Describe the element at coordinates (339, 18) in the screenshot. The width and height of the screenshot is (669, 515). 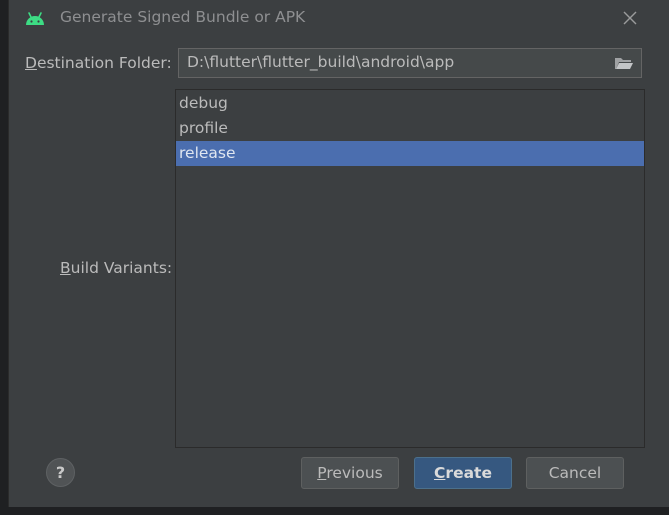
I see `title-bar: Generate Signed Bundle or APK` at that location.